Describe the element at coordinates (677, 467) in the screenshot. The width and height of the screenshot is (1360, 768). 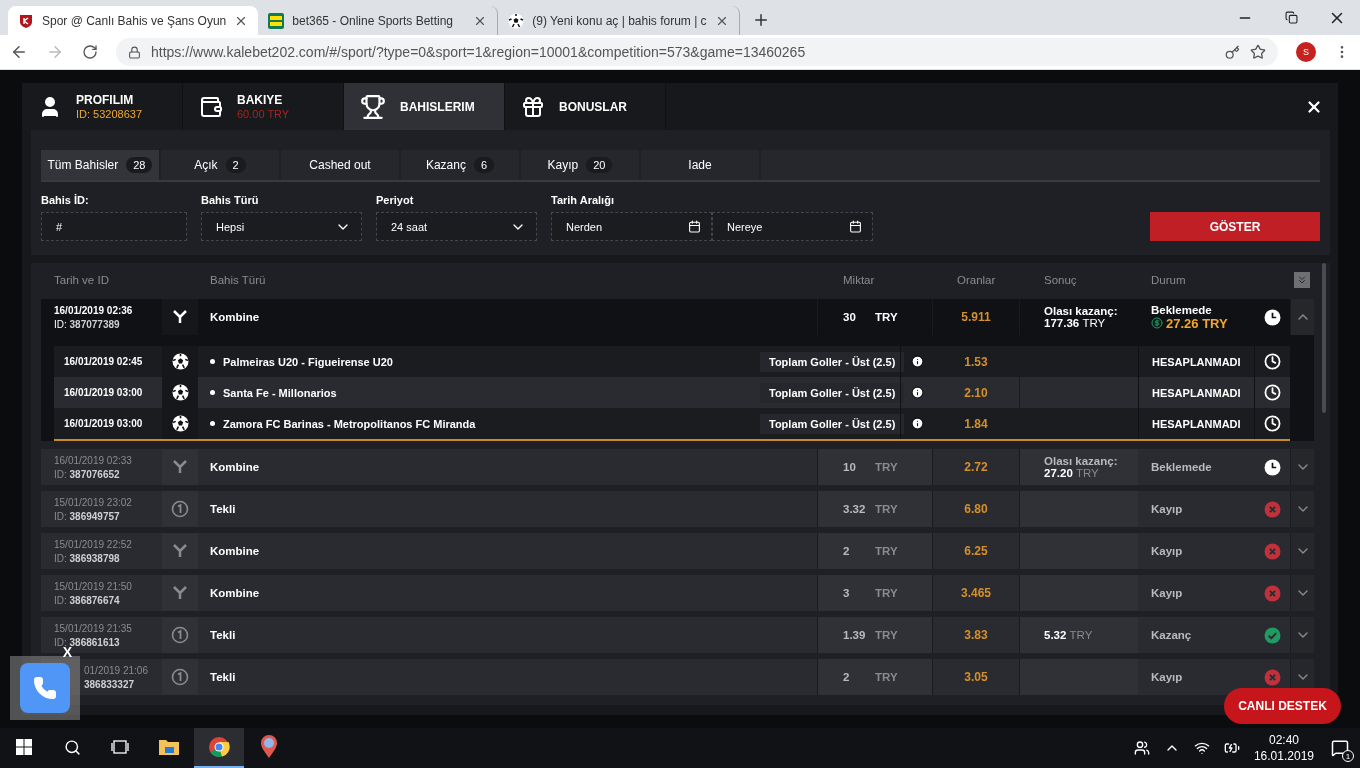
I see `bet-row: 16/01/2019 02:33 ID: 387076652 Kombine 10 TRY 2.72 Olası kazanç: 27.20 TRY Beklemede` at that location.